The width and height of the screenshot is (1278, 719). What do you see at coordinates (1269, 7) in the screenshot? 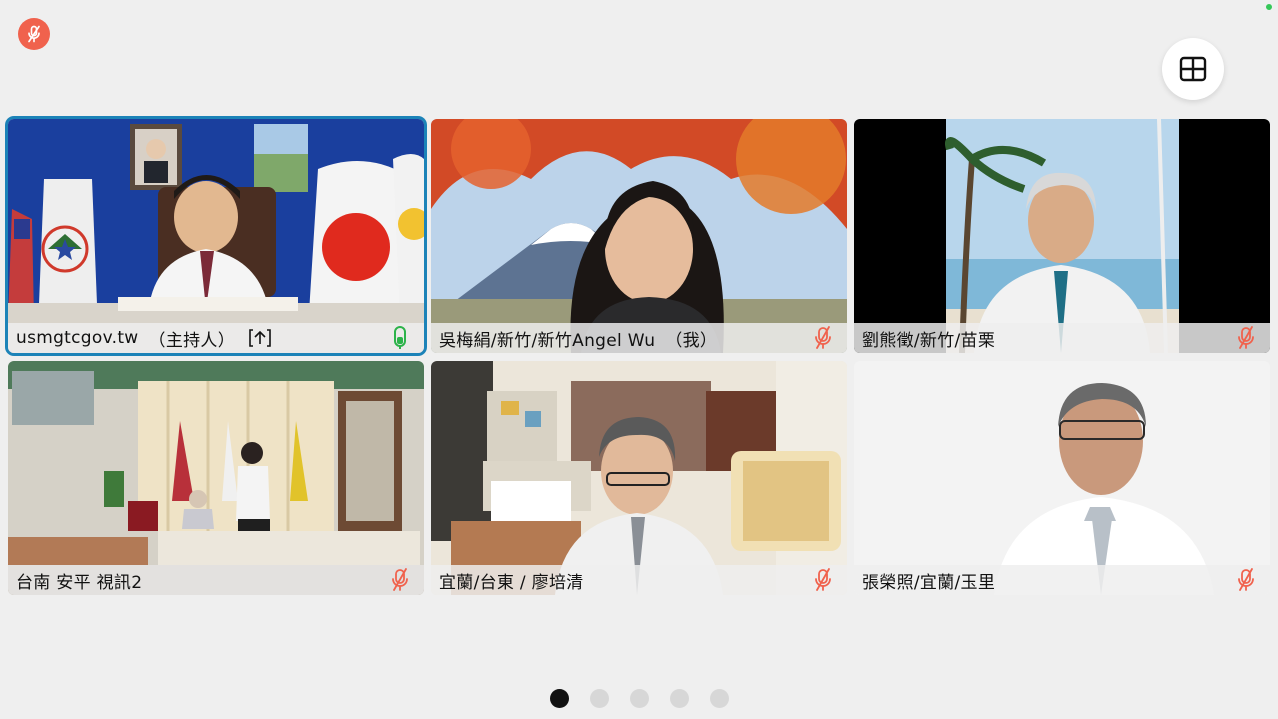
I see `connection-status-dot` at bounding box center [1269, 7].